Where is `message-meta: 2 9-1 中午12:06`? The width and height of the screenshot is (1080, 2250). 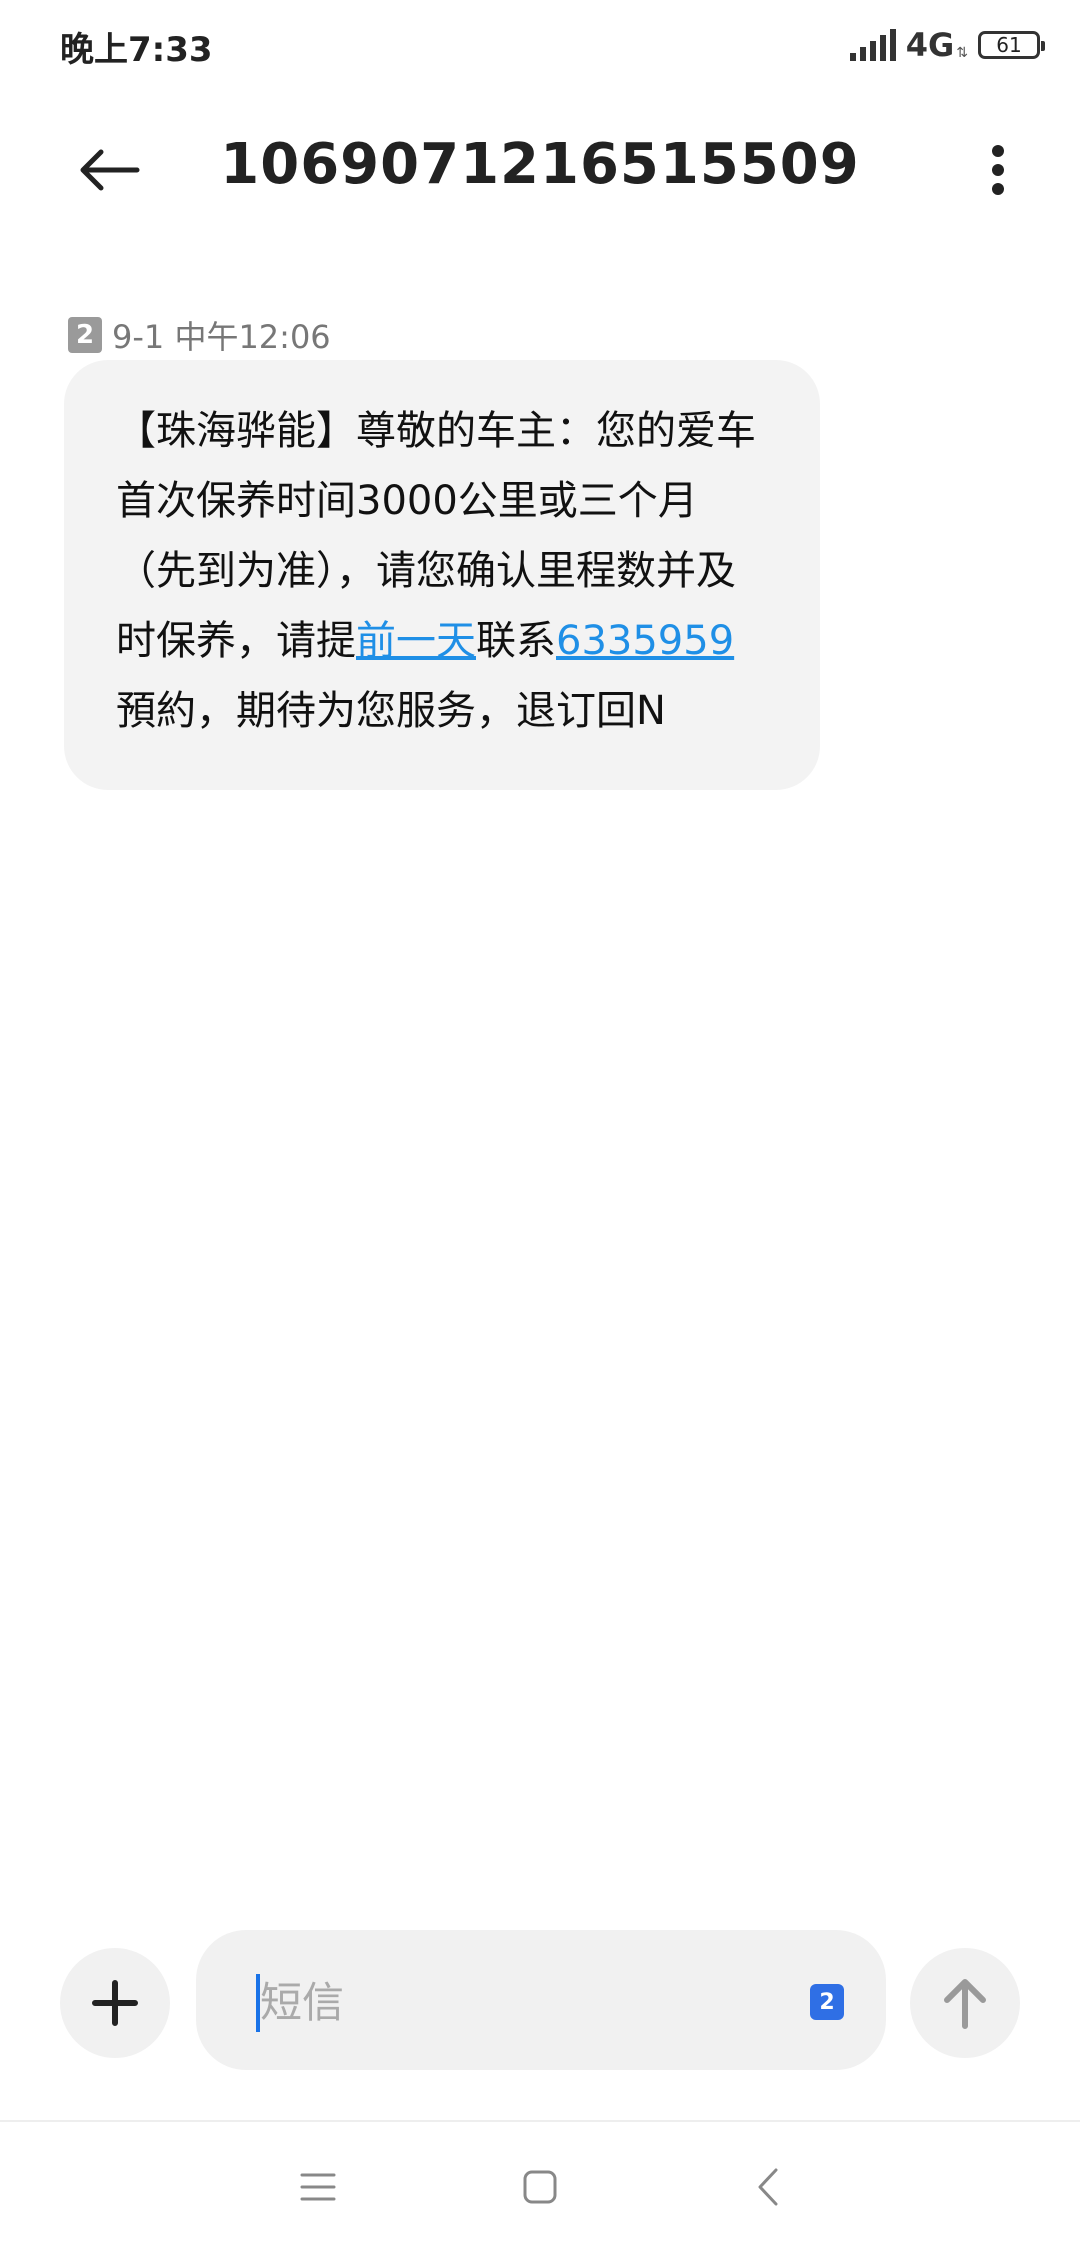 message-meta: 2 9-1 中午12:06 is located at coordinates (199, 335).